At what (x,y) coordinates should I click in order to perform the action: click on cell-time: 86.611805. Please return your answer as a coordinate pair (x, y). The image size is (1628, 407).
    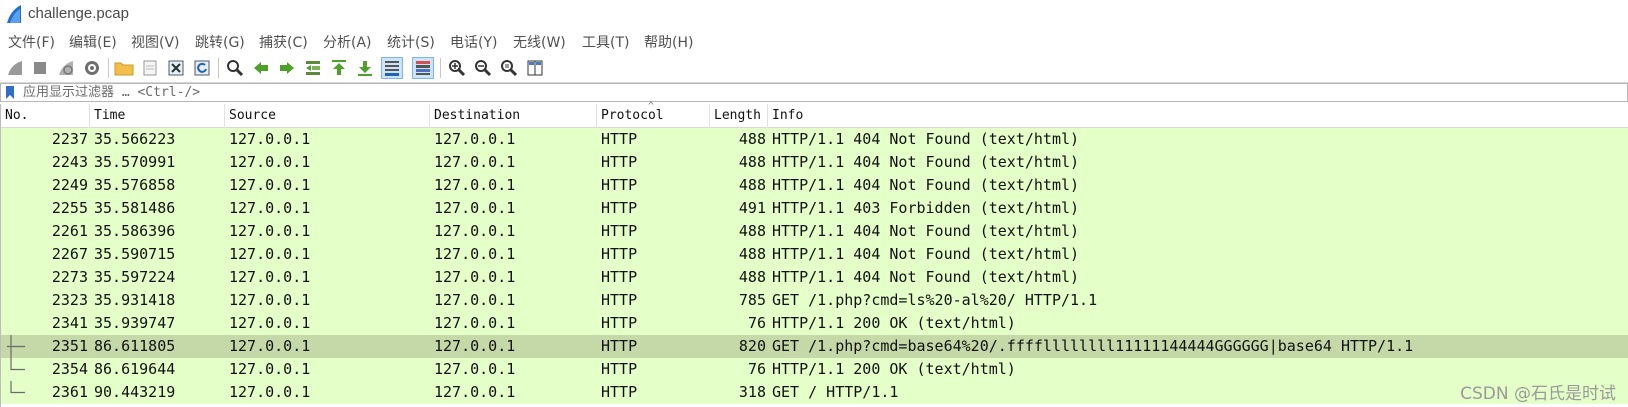
    Looking at the image, I should click on (135, 346).